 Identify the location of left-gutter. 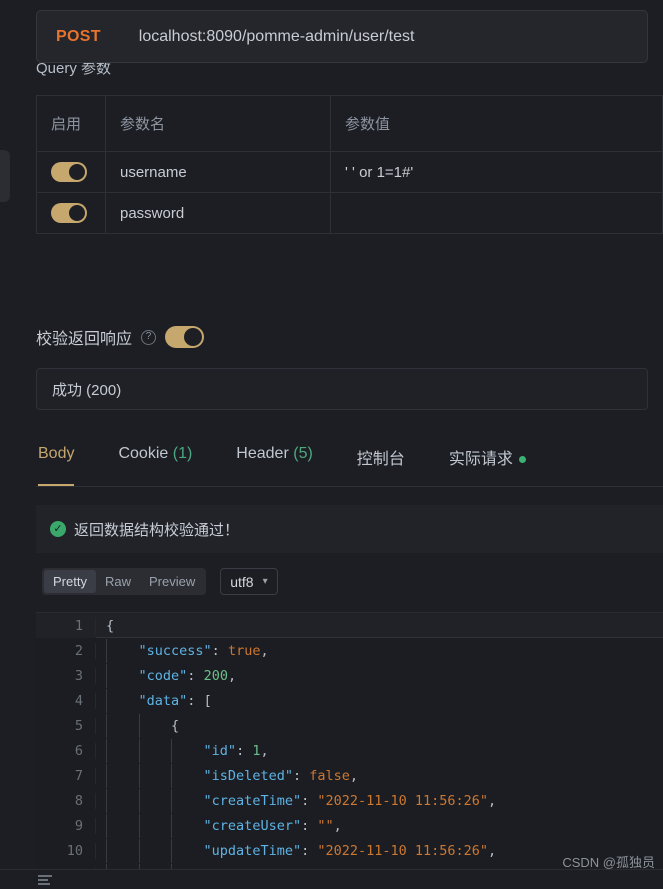
(18, 444).